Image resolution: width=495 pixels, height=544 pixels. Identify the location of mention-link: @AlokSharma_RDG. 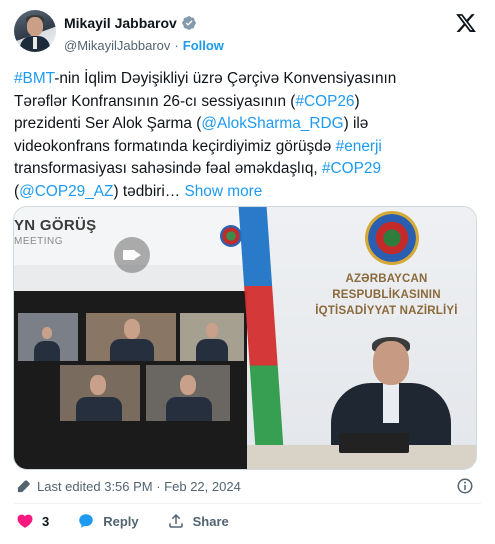
(272, 123).